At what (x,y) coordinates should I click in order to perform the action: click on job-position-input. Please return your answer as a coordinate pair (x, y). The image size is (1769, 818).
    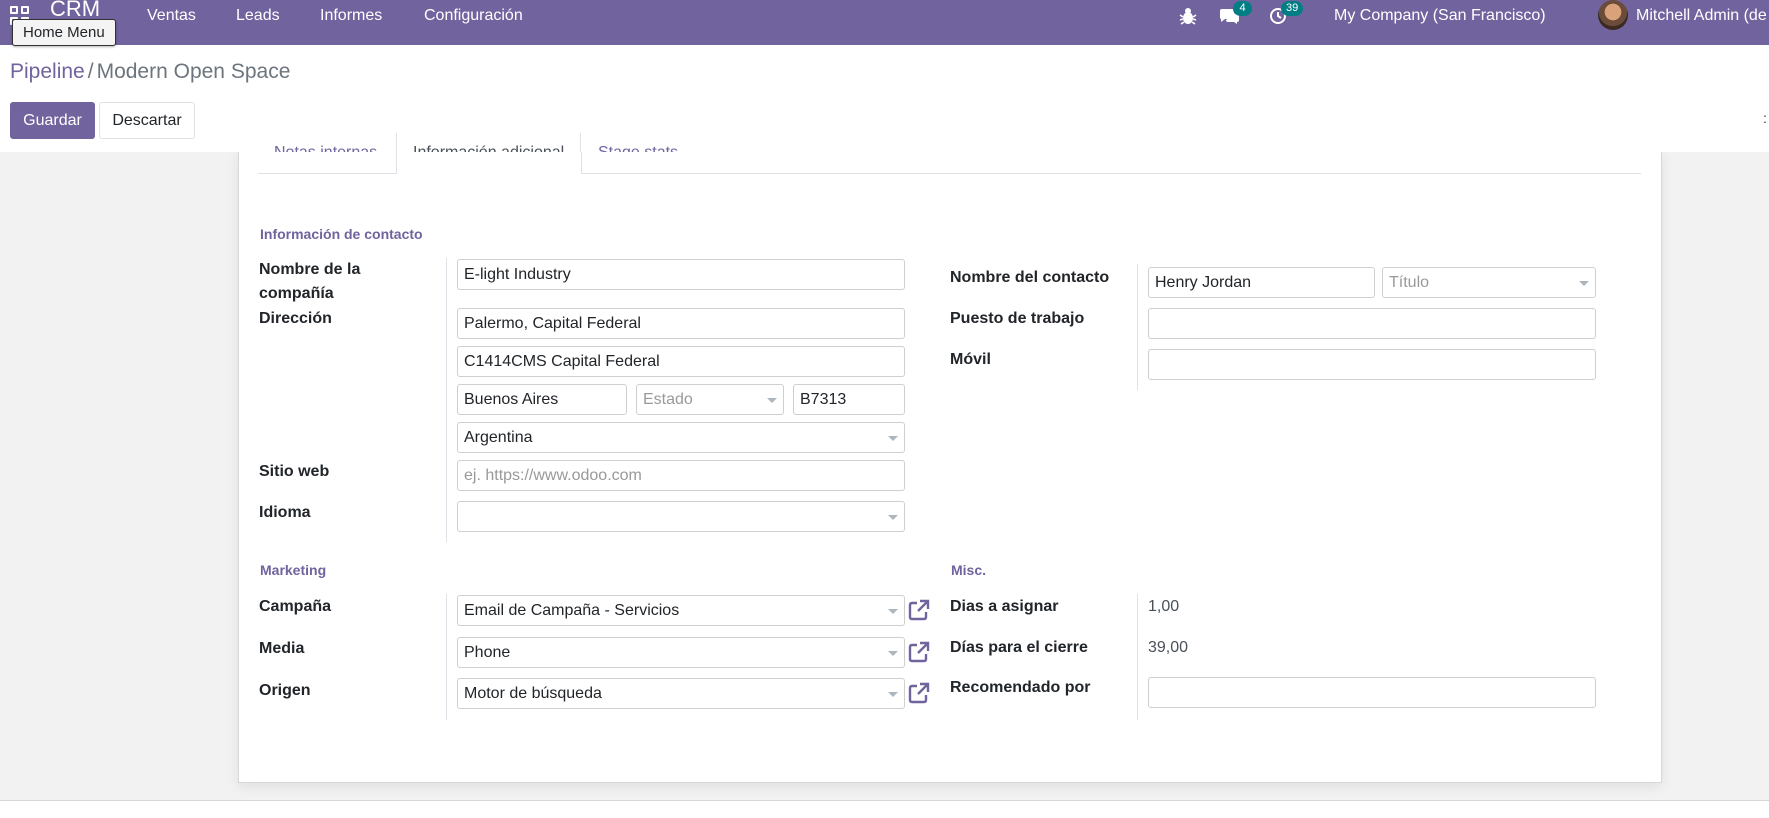
    Looking at the image, I should click on (1372, 323).